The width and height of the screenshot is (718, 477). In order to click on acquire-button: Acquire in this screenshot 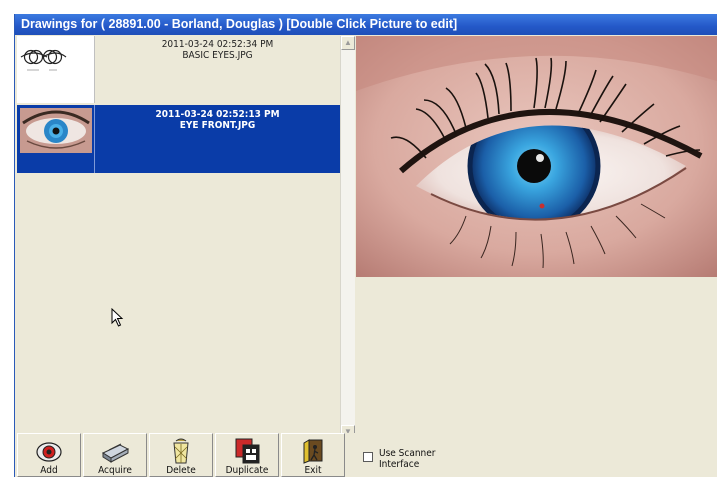, I will do `click(115, 455)`.